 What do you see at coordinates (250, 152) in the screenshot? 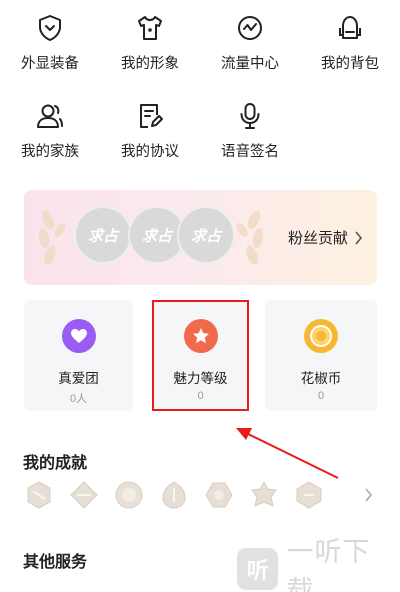
I see `menu-item-label: 语音签名` at bounding box center [250, 152].